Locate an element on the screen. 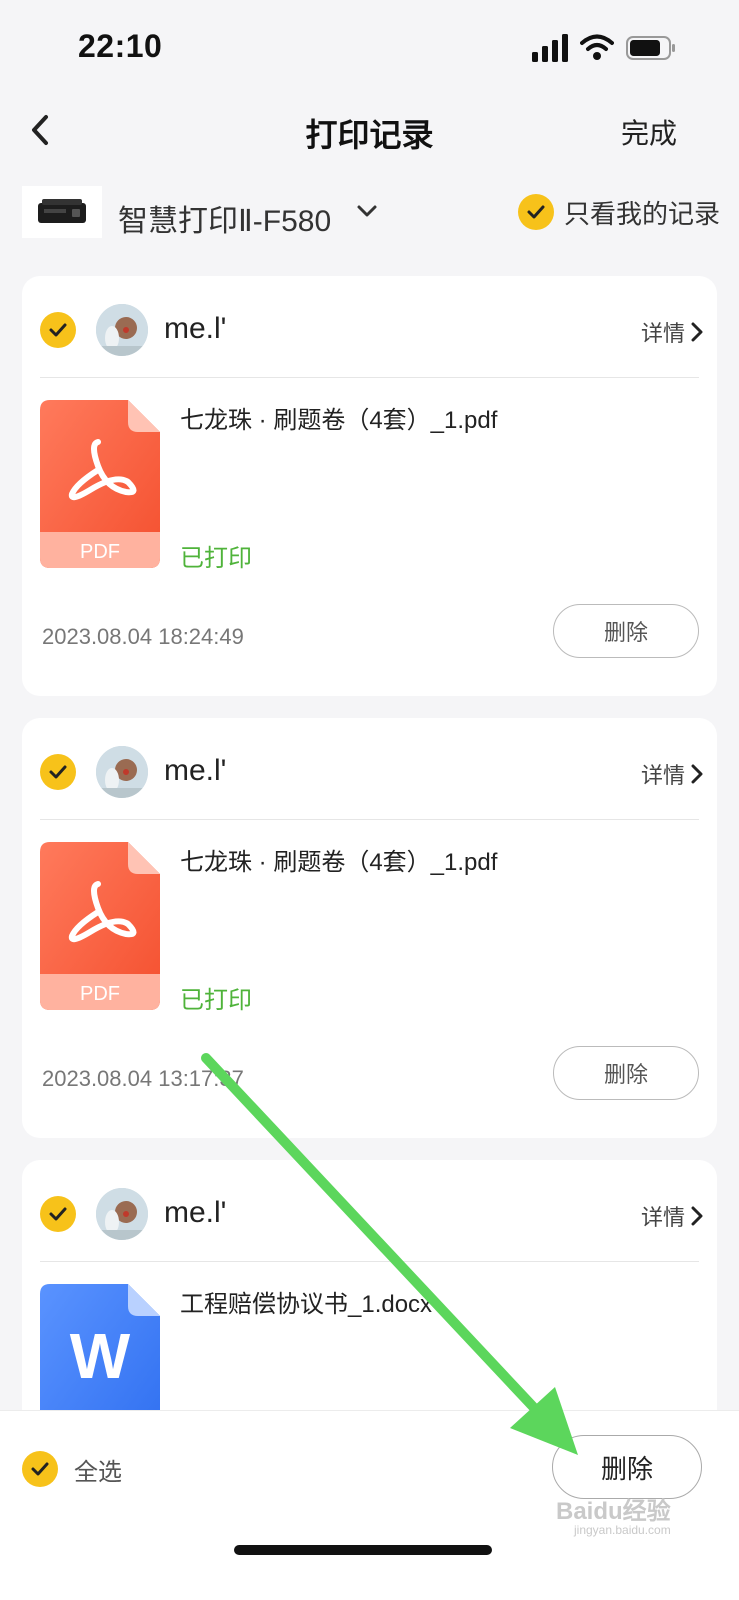 This screenshot has width=739, height=1600. watermark: Baidu经验 is located at coordinates (613, 1511).